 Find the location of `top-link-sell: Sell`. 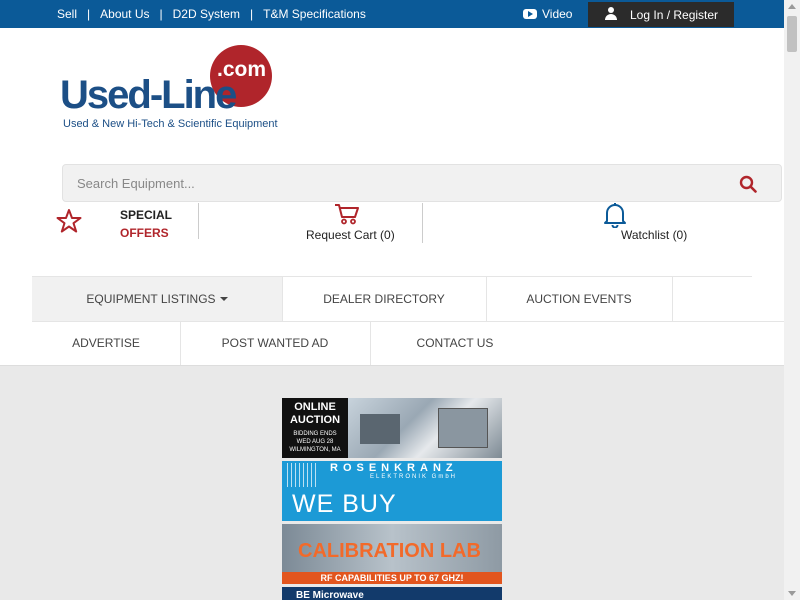

top-link-sell: Sell is located at coordinates (67, 14).